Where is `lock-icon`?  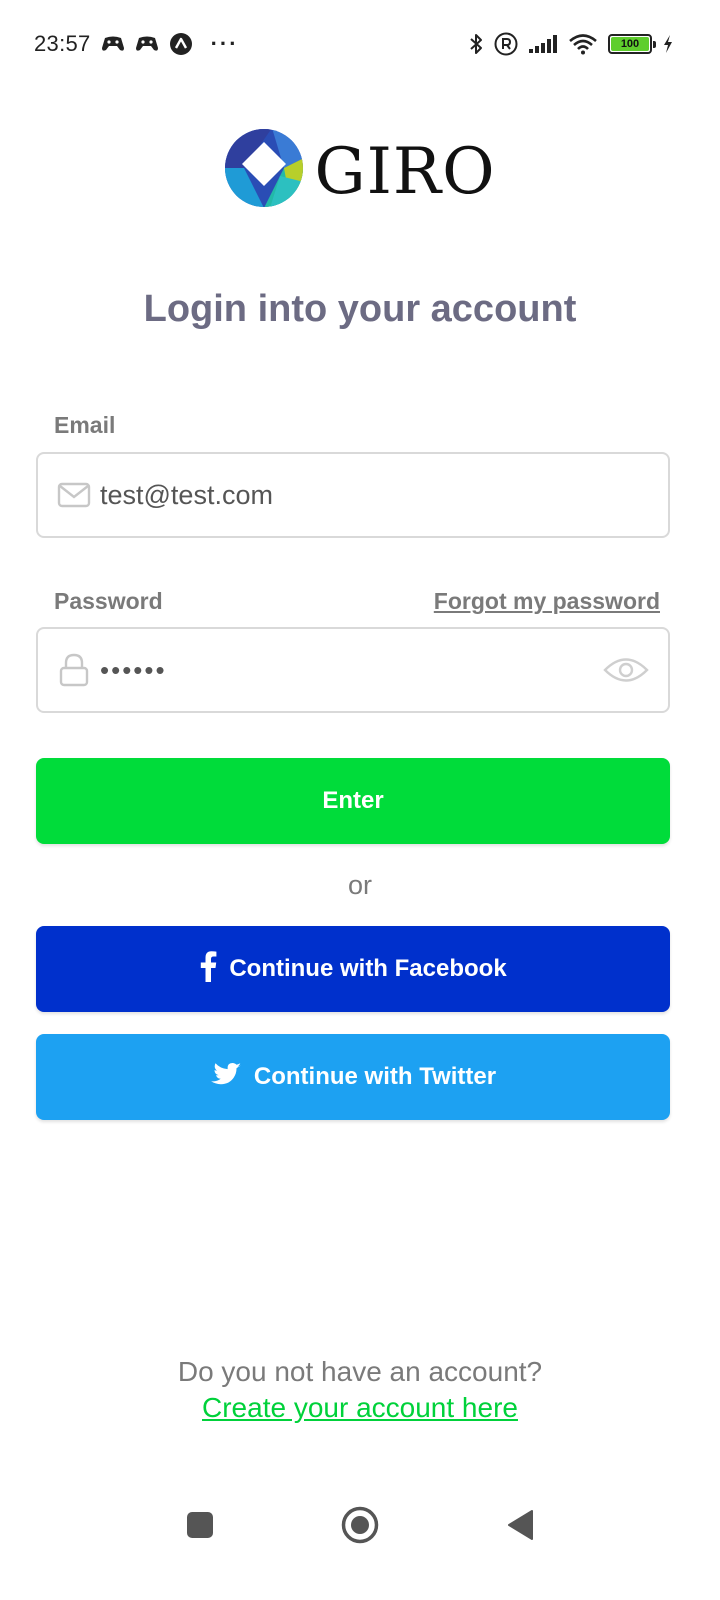
lock-icon is located at coordinates (74, 670).